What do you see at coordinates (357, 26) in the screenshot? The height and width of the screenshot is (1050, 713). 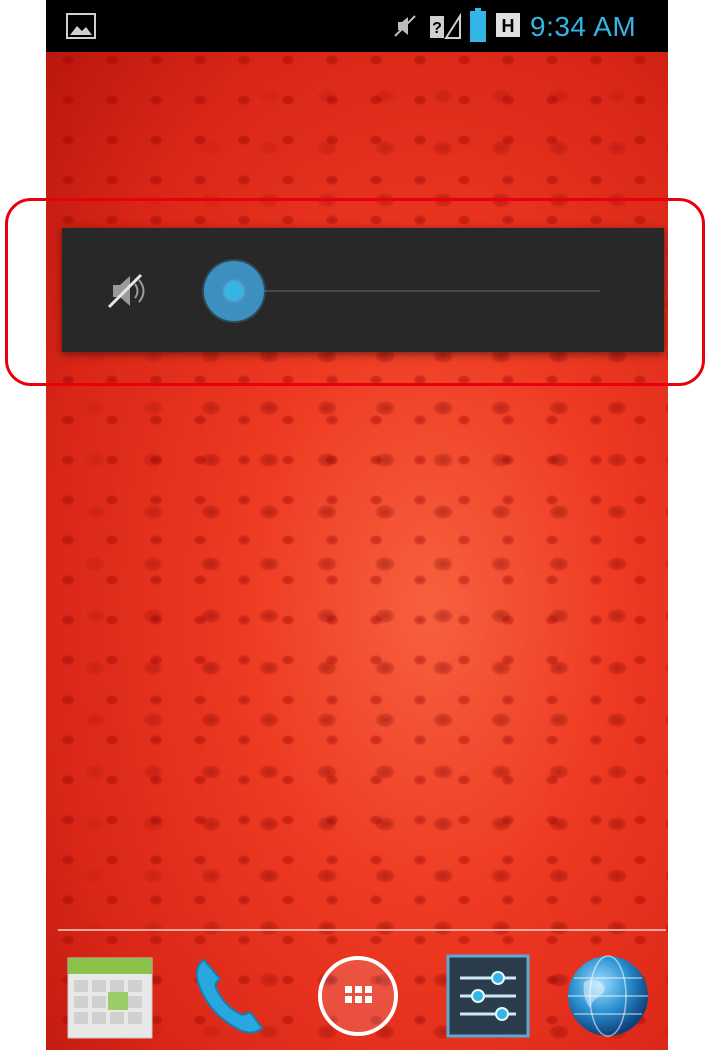 I see `status-bar: ? H 9:34 AM` at bounding box center [357, 26].